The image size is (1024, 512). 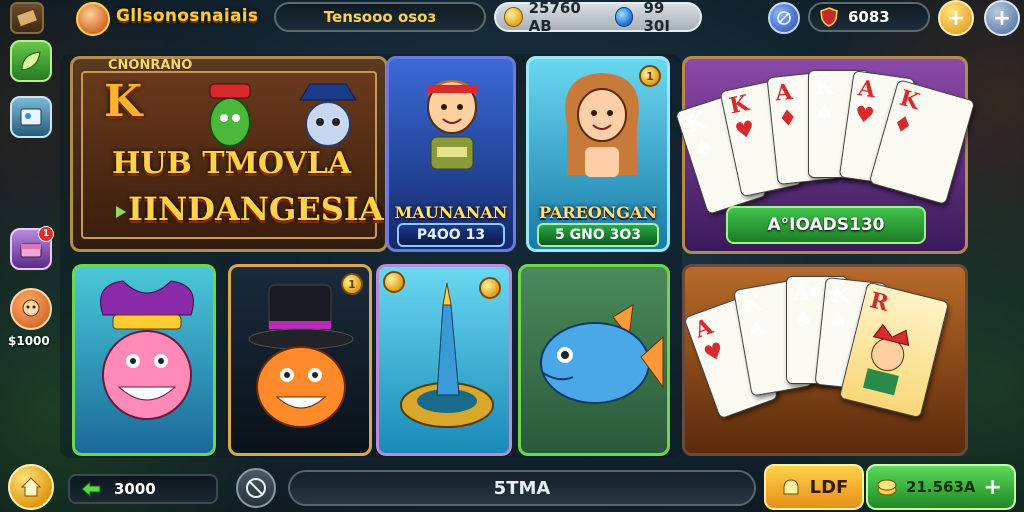 I want to click on featured-title-line1: HUB TMOVLA, so click(x=232, y=163).